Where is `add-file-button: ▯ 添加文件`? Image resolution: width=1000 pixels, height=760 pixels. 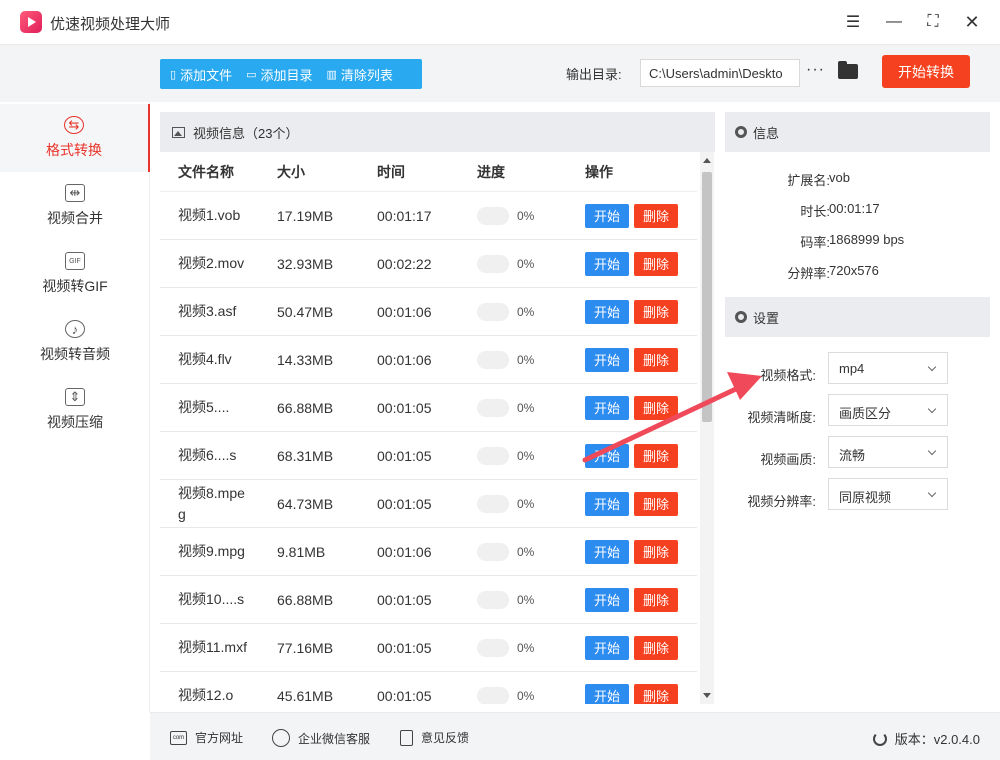 add-file-button: ▯ 添加文件 is located at coordinates (201, 74).